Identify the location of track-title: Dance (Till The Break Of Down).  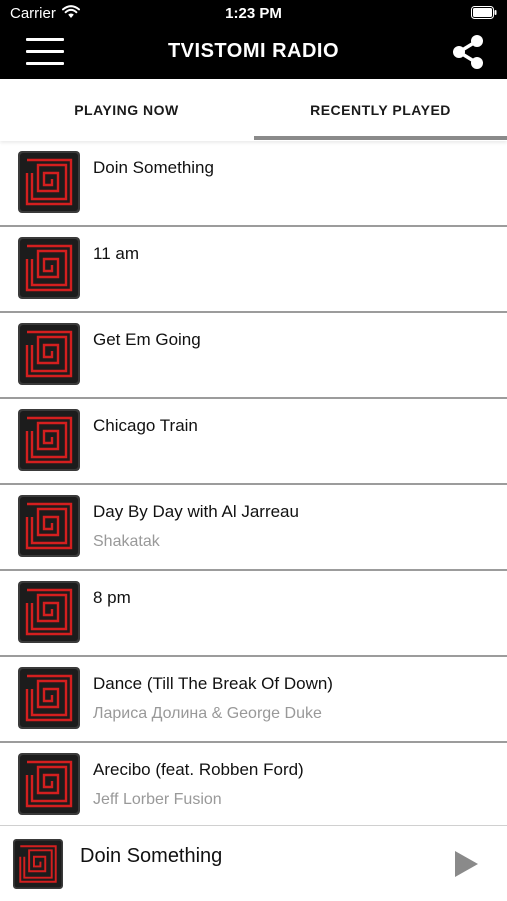
(213, 683).